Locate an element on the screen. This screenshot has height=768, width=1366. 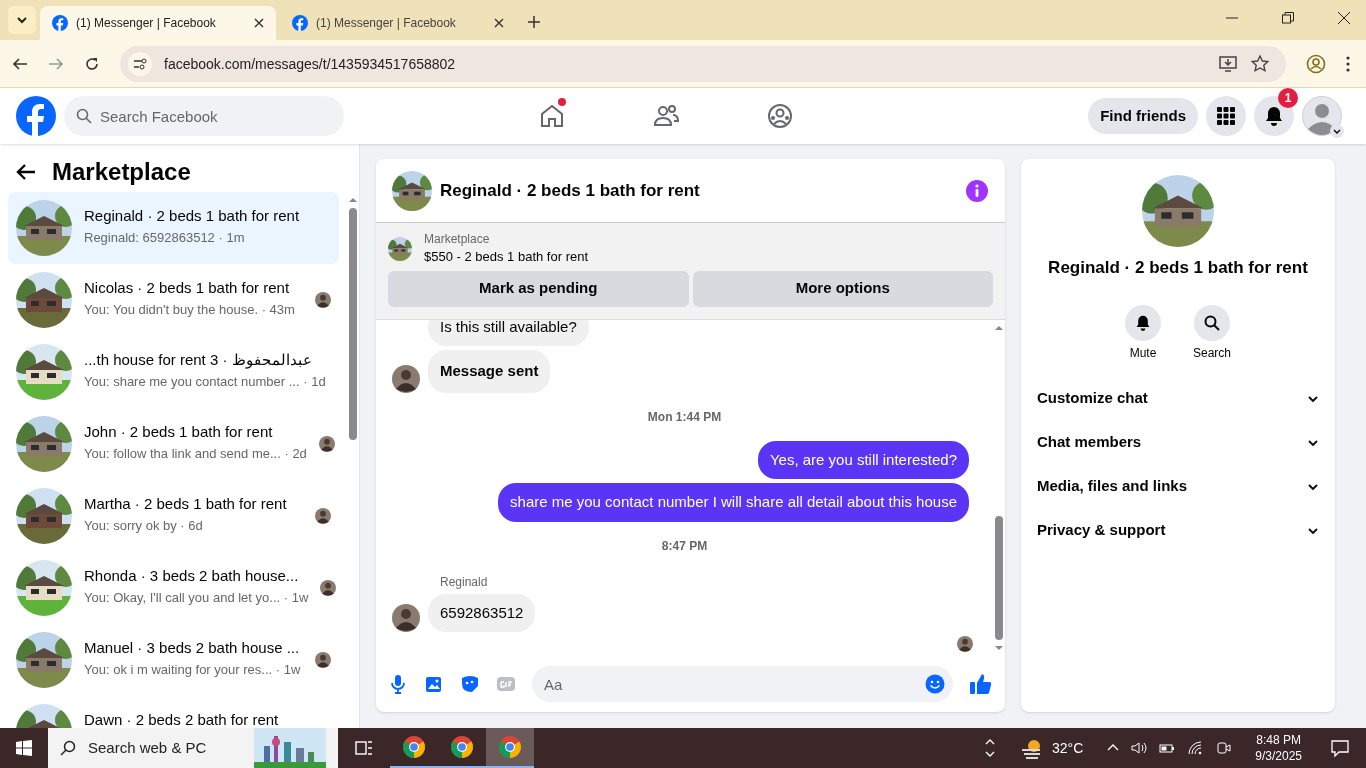
timestamp: 8:47 PM is located at coordinates (684, 545).